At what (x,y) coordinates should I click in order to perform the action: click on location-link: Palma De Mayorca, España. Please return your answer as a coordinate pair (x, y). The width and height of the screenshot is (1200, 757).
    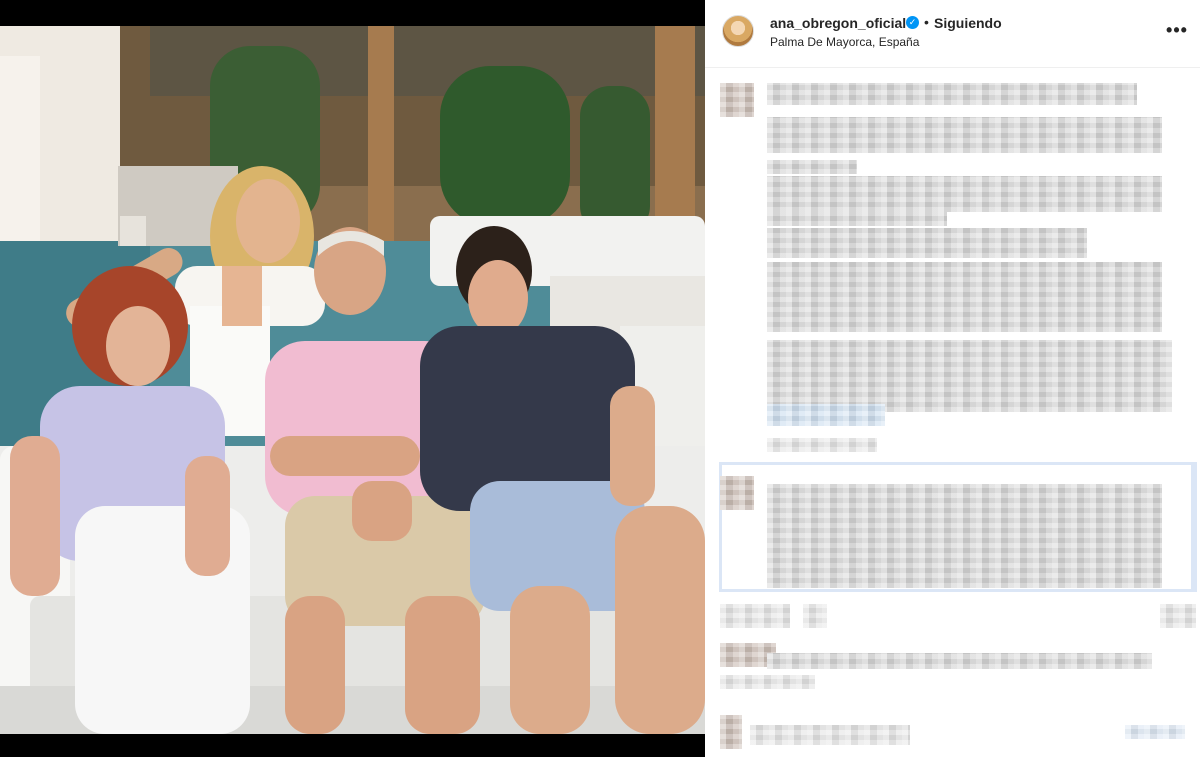
    Looking at the image, I should click on (844, 42).